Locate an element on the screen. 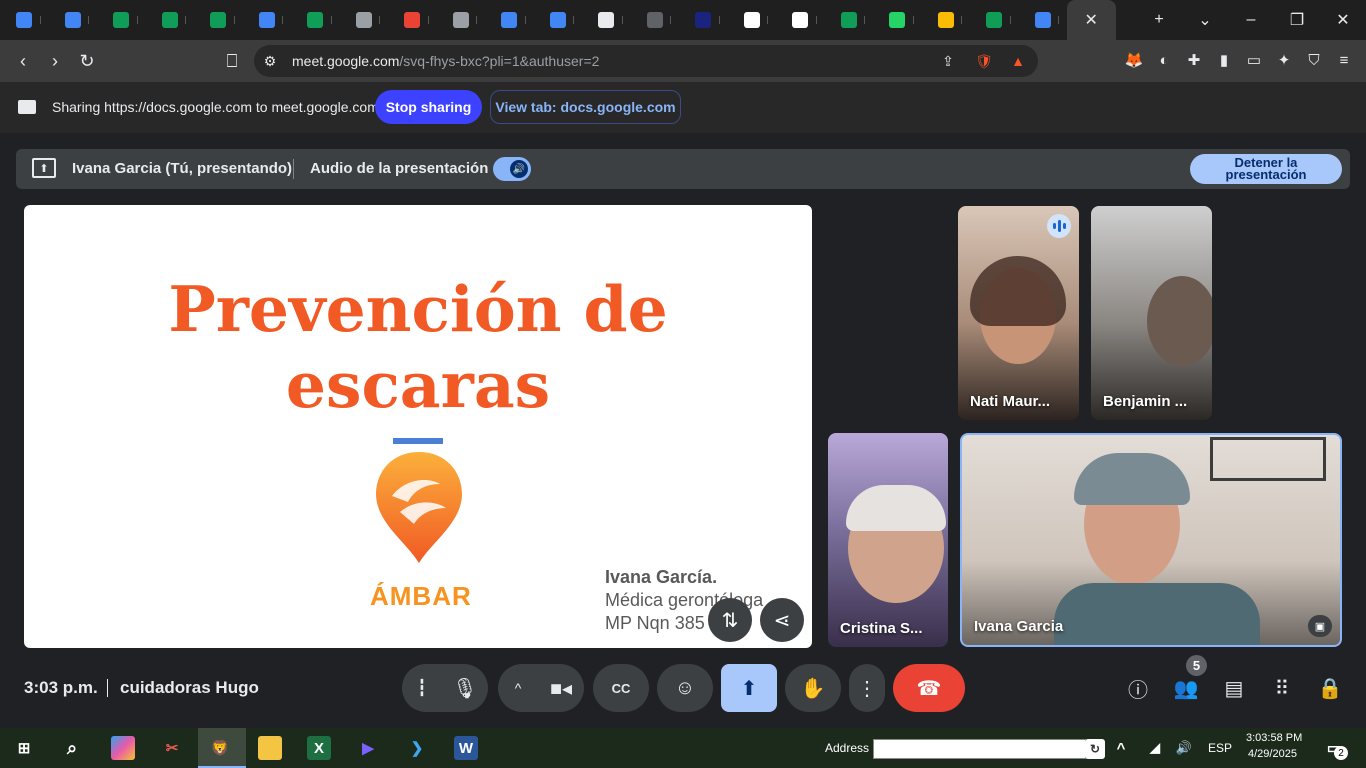 This screenshot has height=768, width=1366. people-icon: 👥 is located at coordinates (1186, 688).